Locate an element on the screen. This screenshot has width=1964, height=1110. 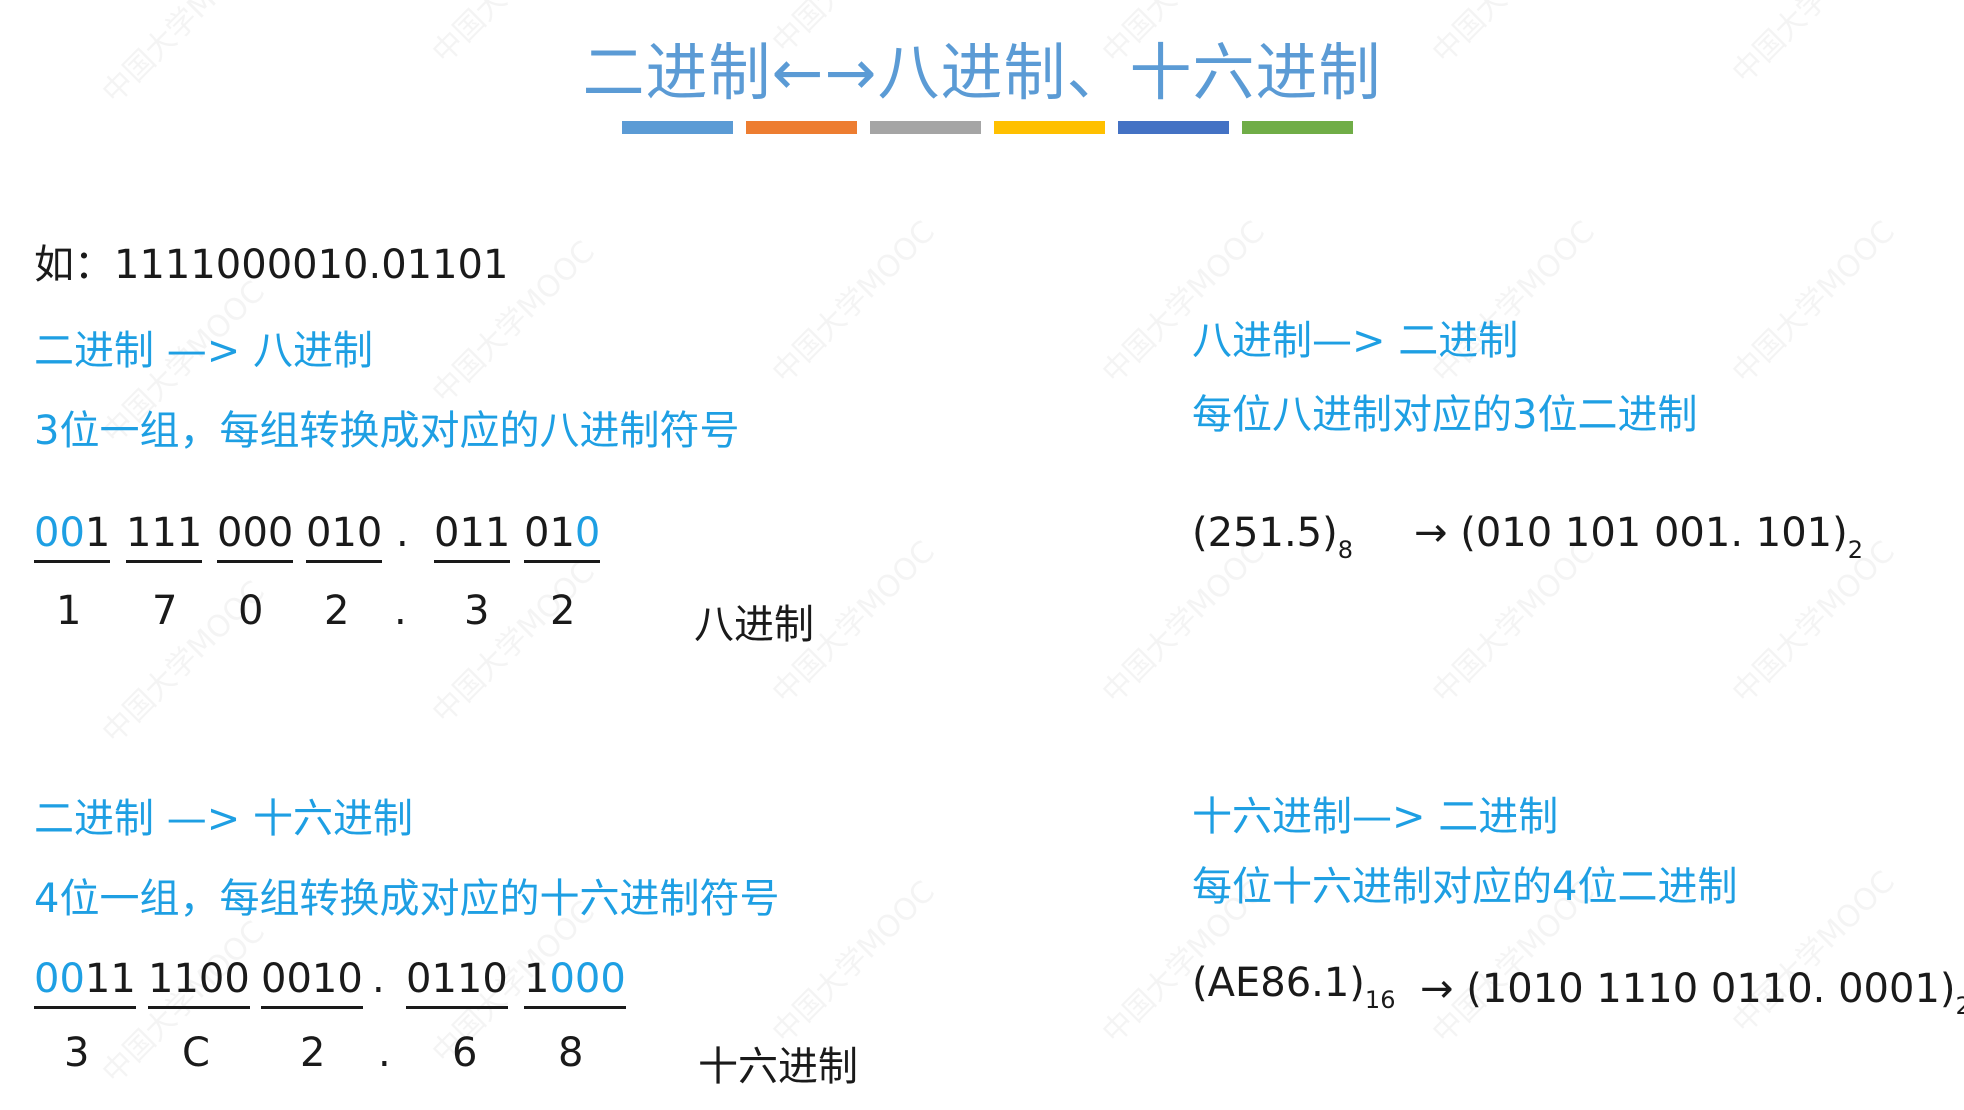
hex-result-digit: 6 is located at coordinates (465, 1053).